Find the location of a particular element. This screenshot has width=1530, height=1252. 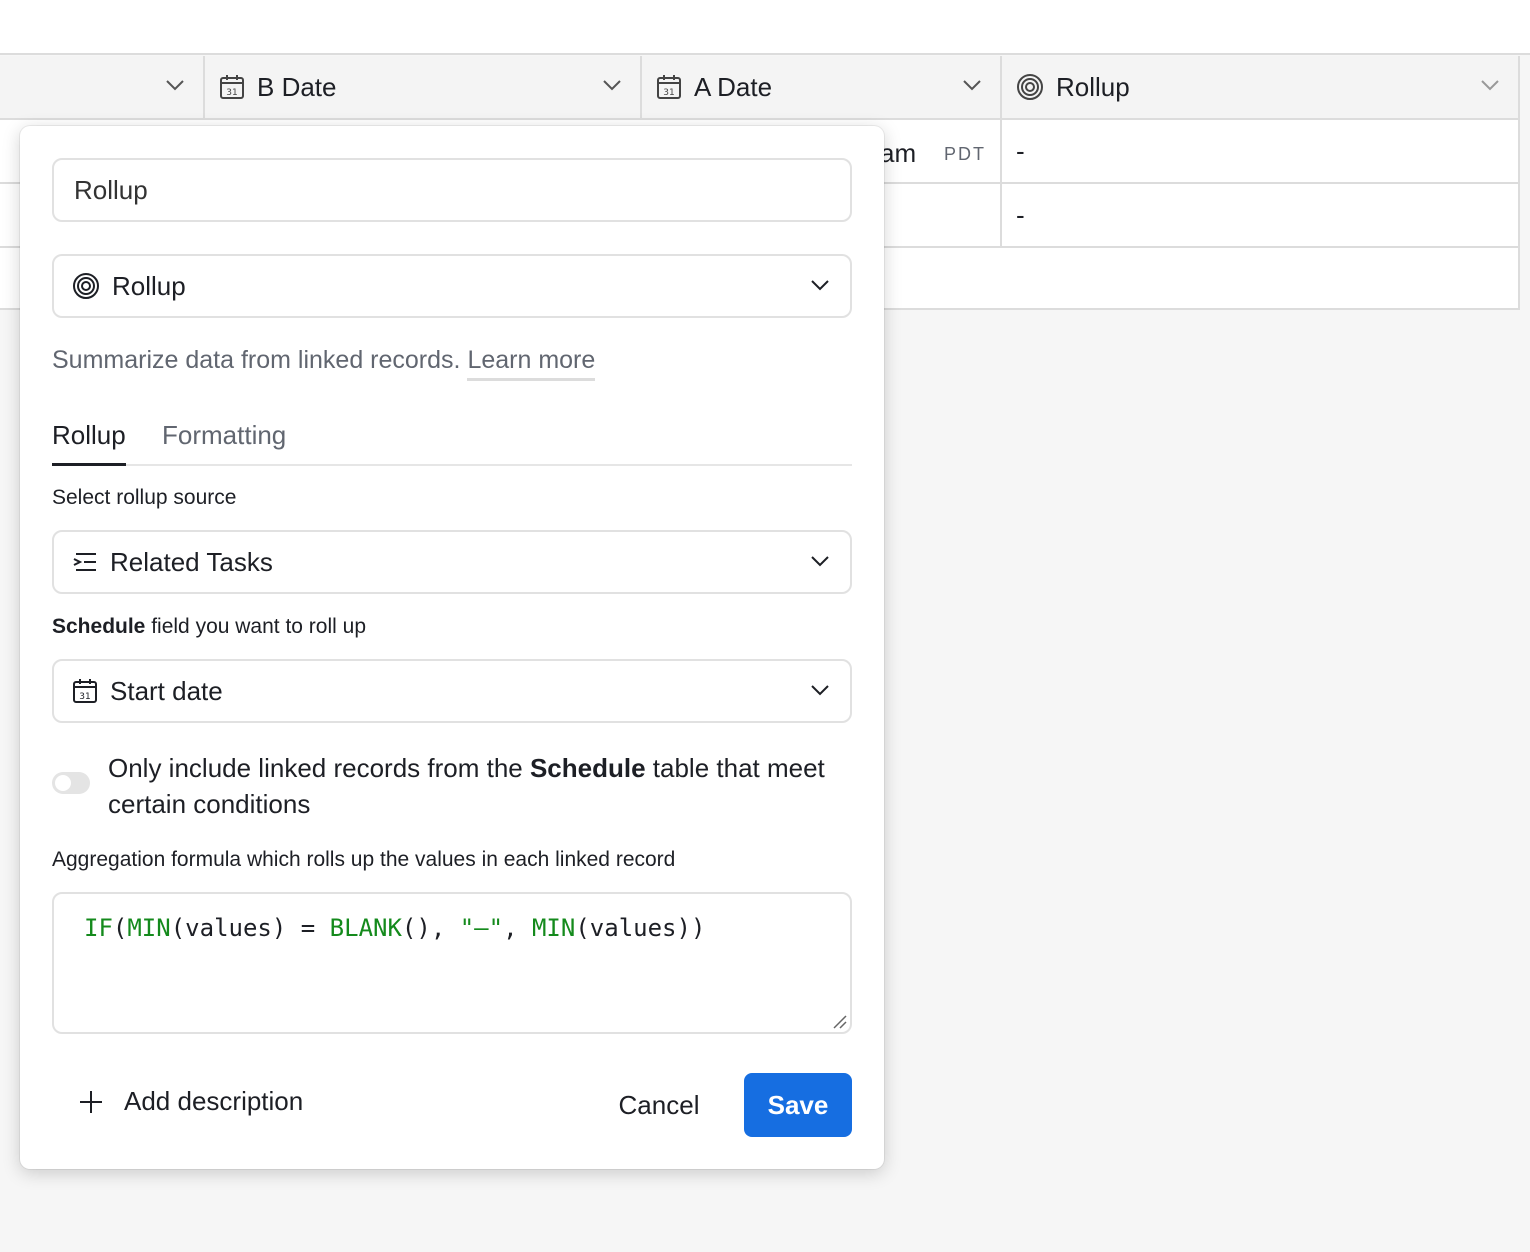

field-name-input: Rollup is located at coordinates (452, 190).